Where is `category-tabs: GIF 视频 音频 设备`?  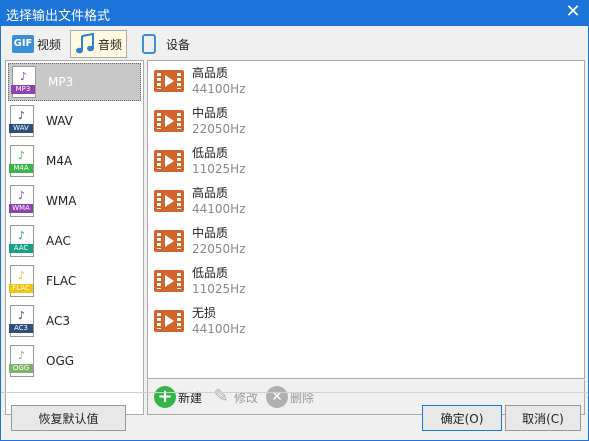 category-tabs: GIF 视频 音频 设备 is located at coordinates (103, 44).